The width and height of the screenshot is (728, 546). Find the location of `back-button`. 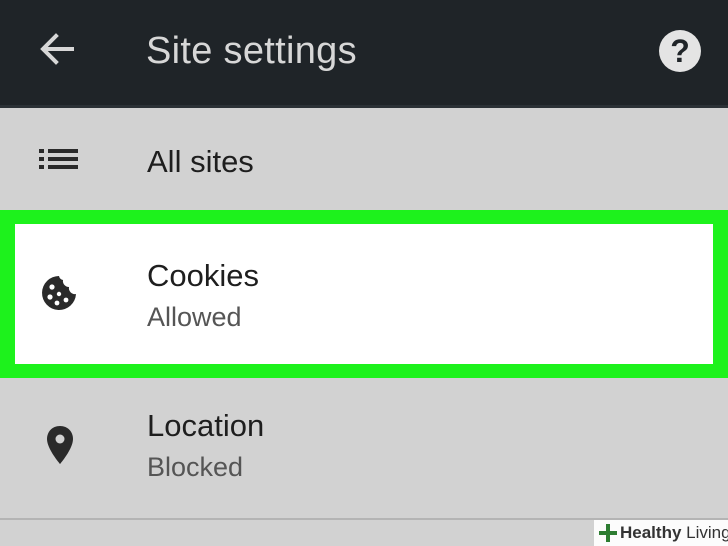

back-button is located at coordinates (57, 51).